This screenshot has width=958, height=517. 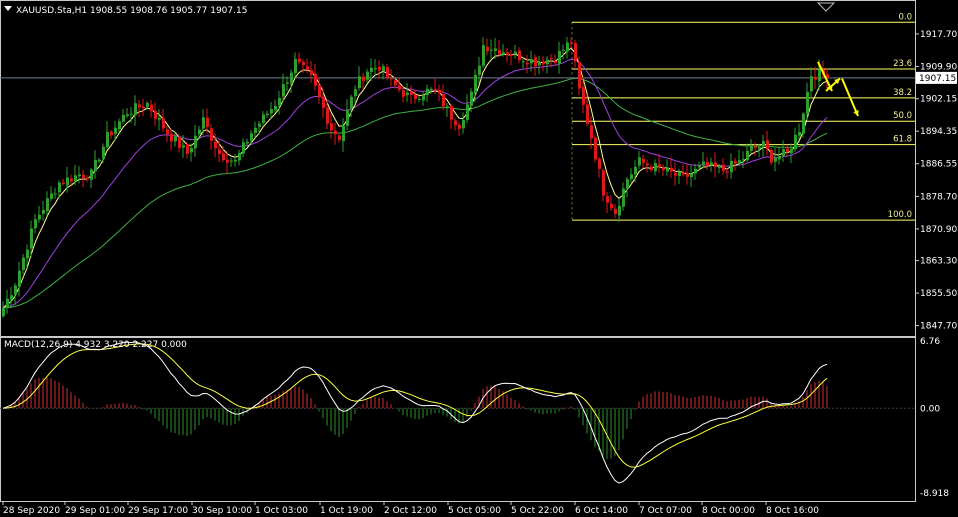 I want to click on fib-level-label: 61.8, so click(x=902, y=140).